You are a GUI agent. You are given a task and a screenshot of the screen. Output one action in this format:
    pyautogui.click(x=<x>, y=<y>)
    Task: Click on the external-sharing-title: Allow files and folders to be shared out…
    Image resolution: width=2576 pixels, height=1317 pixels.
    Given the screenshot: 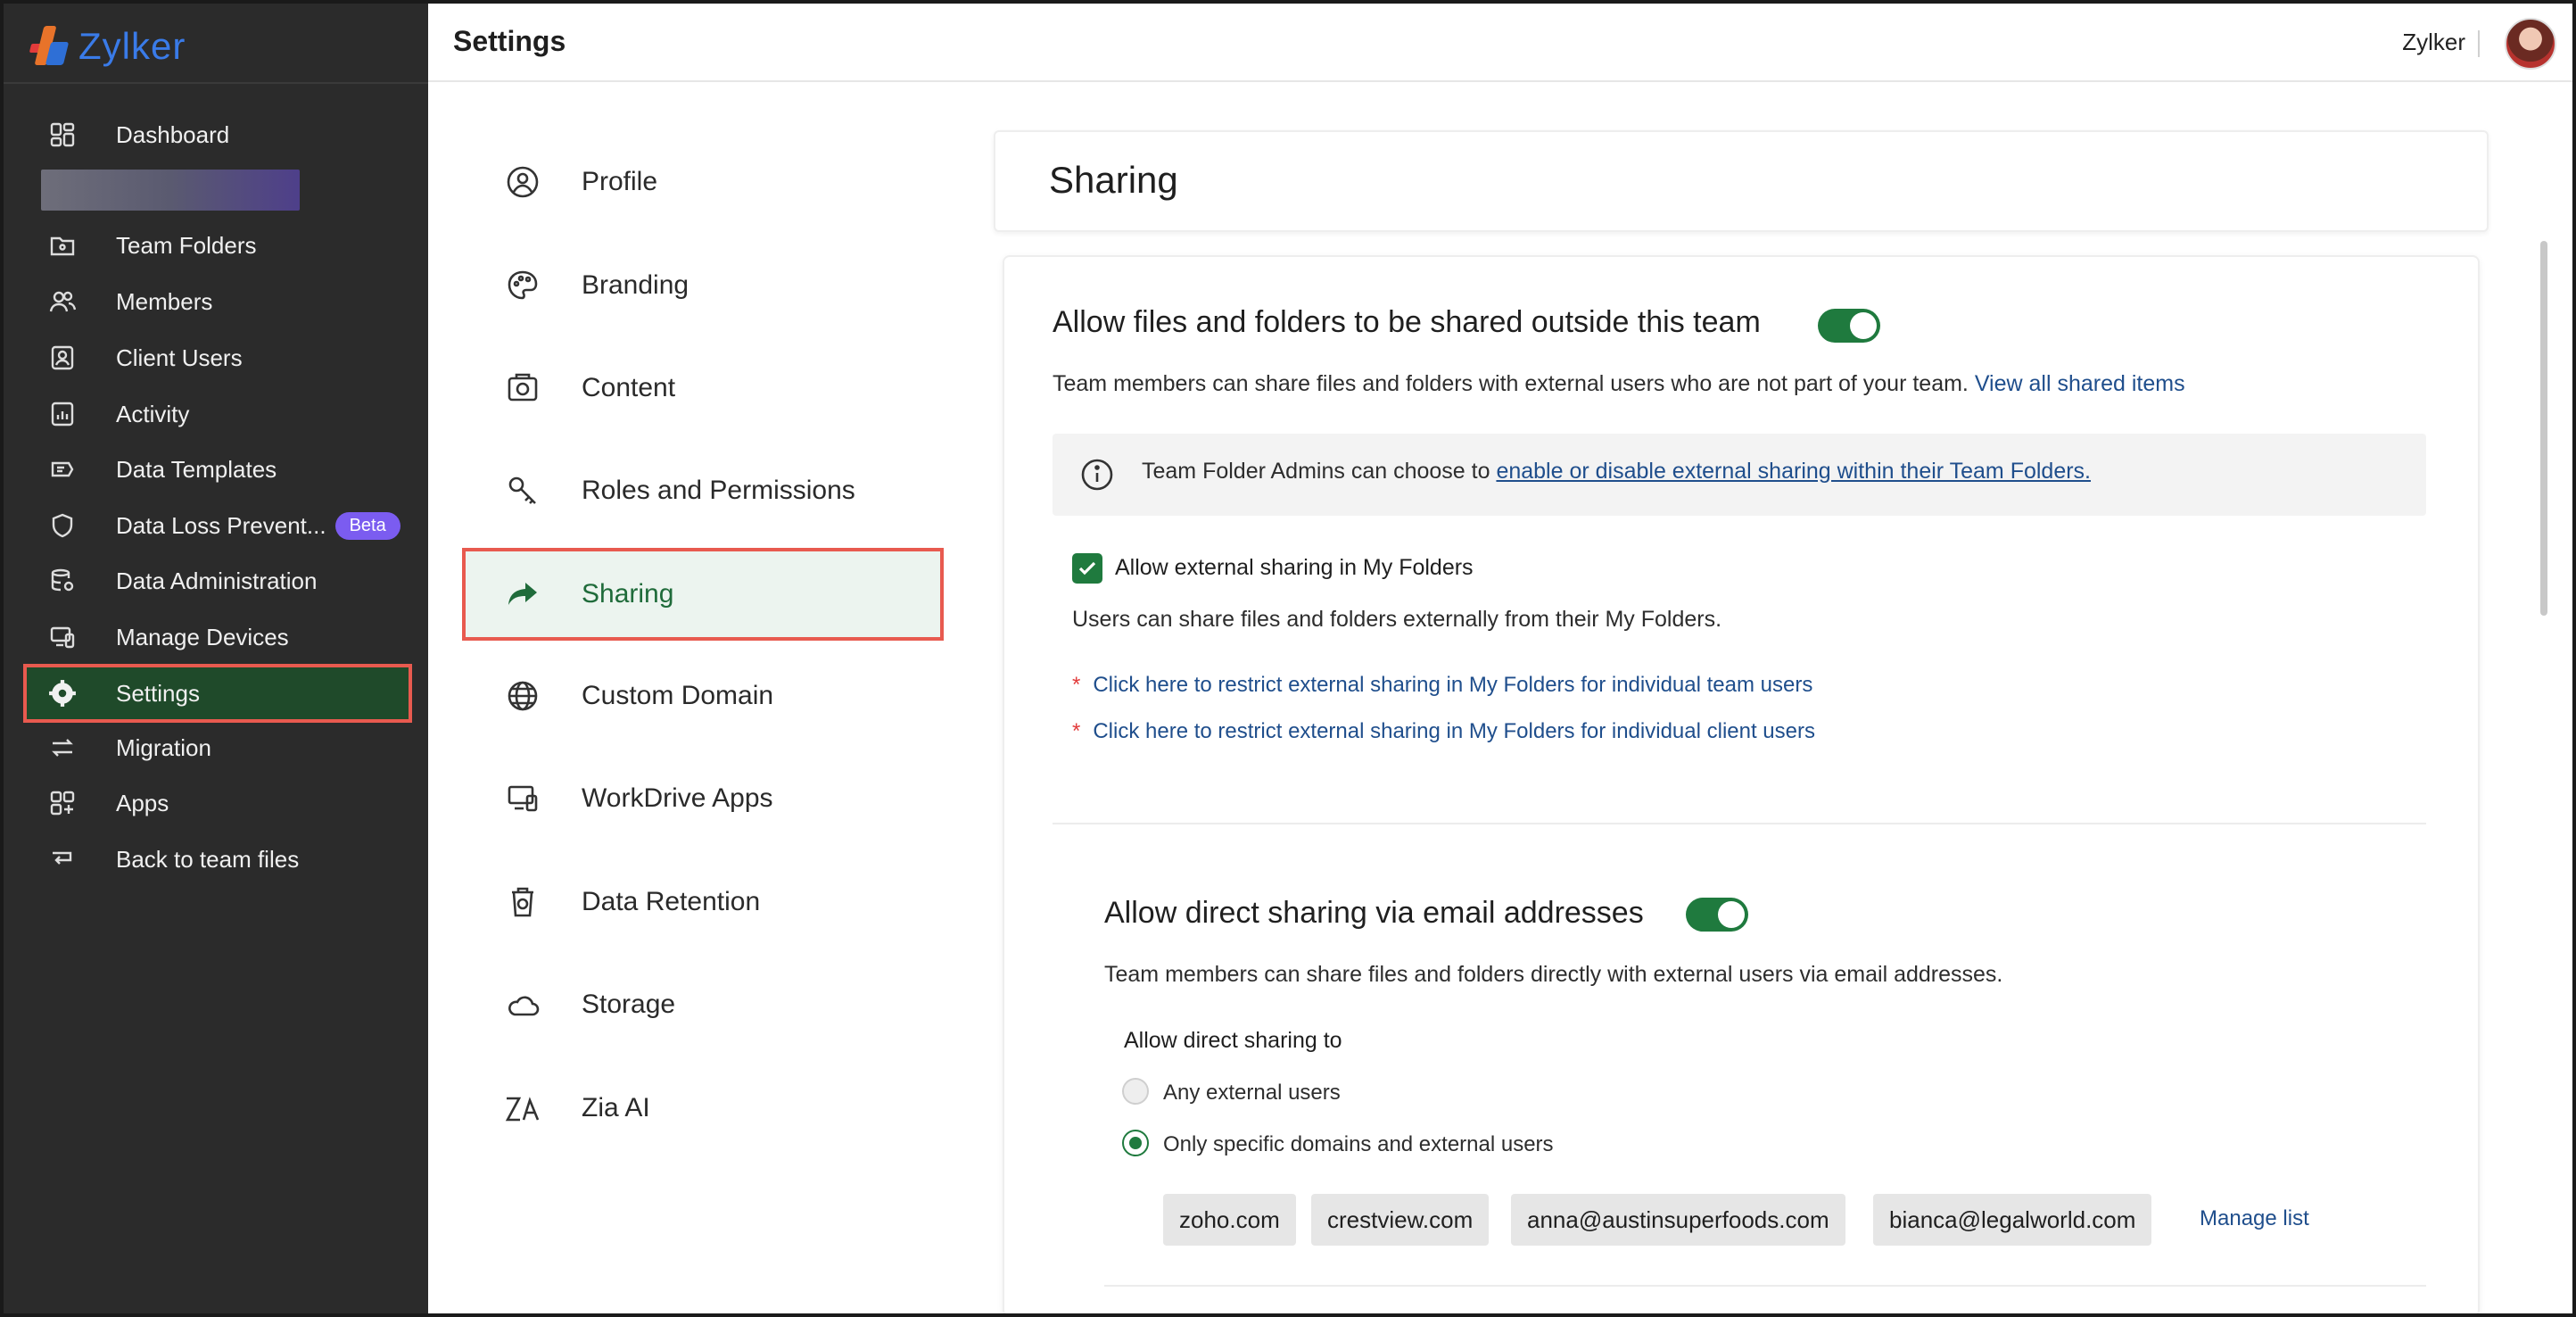 What is the action you would take?
    pyautogui.click(x=1407, y=322)
    